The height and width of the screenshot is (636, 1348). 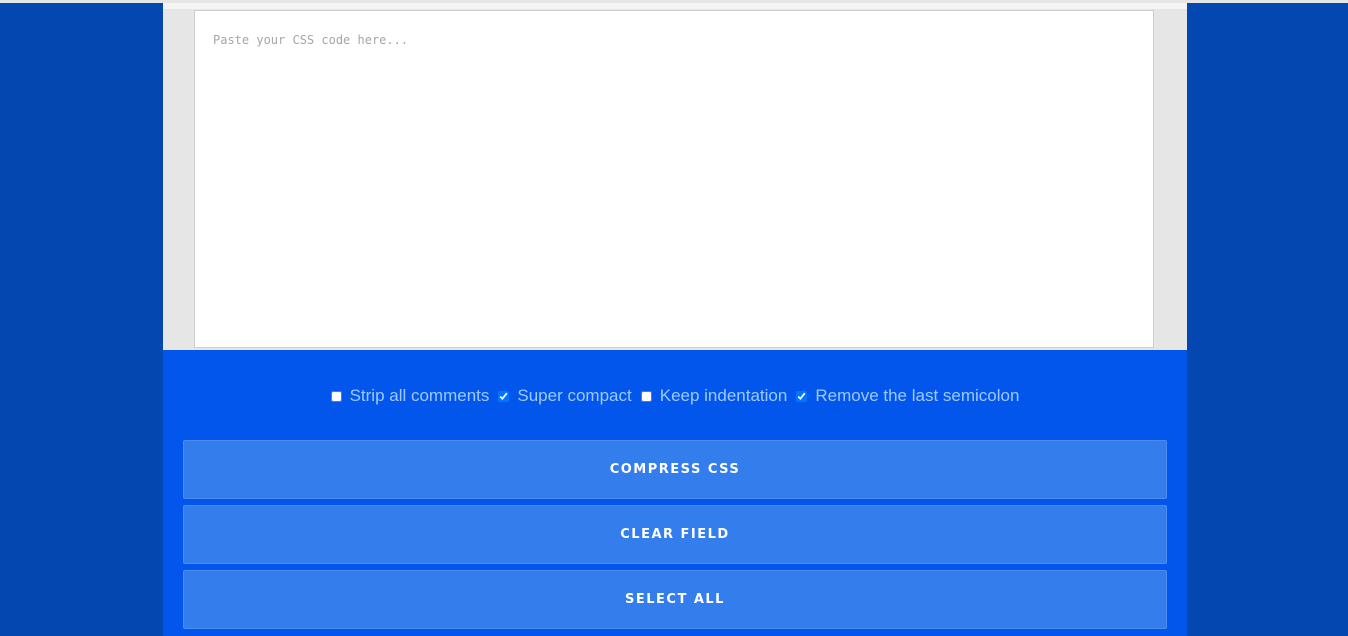 What do you see at coordinates (675, 534) in the screenshot?
I see `clear-field-button: CLEAR FIELD` at bounding box center [675, 534].